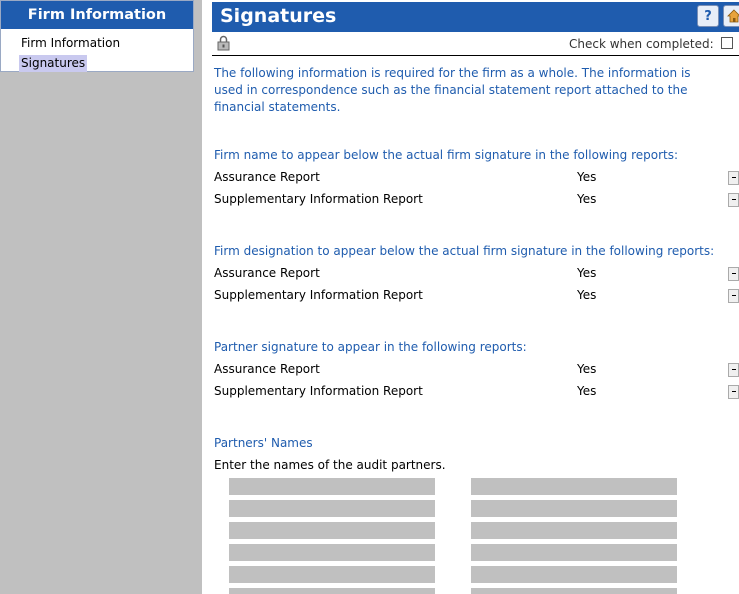  I want to click on nav-item-signatures: Signatures, so click(53, 63).